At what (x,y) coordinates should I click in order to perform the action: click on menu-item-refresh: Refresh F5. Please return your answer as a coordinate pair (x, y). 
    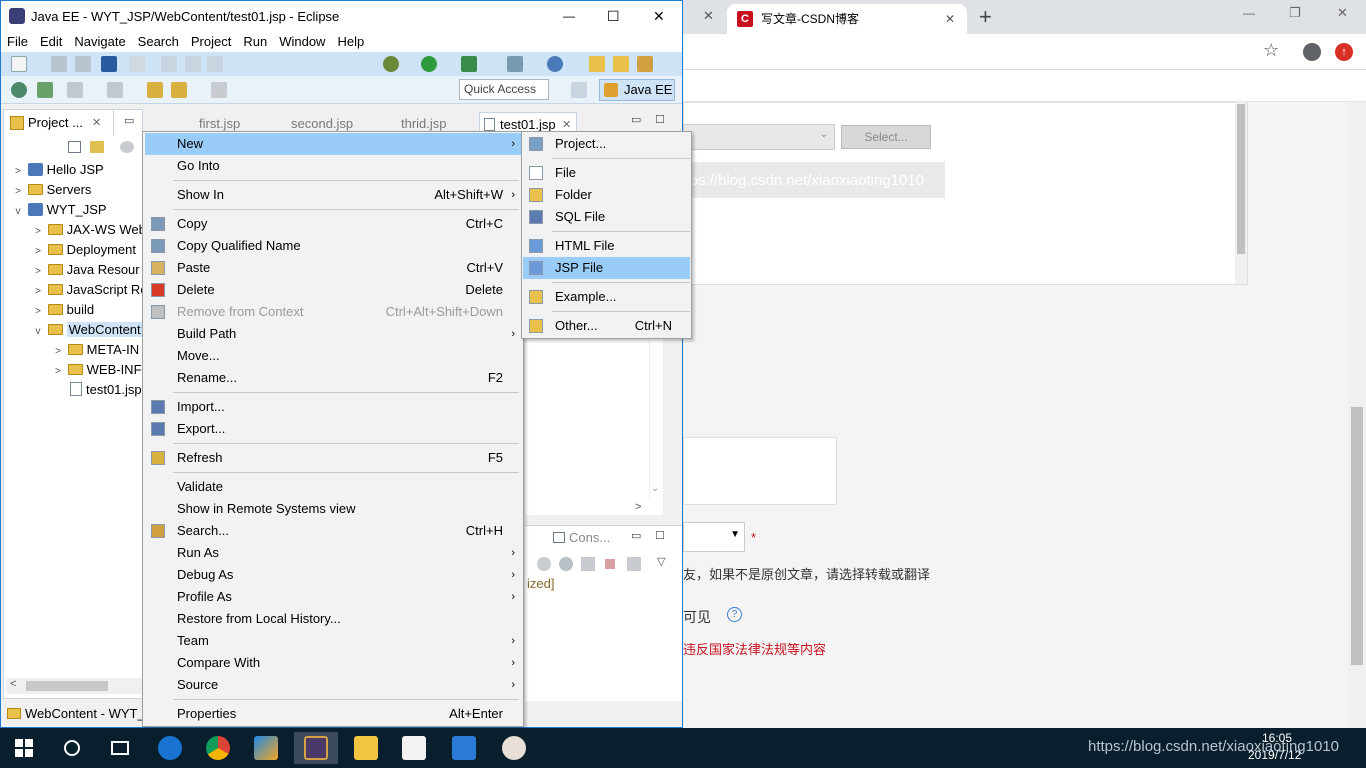
    Looking at the image, I should click on (333, 458).